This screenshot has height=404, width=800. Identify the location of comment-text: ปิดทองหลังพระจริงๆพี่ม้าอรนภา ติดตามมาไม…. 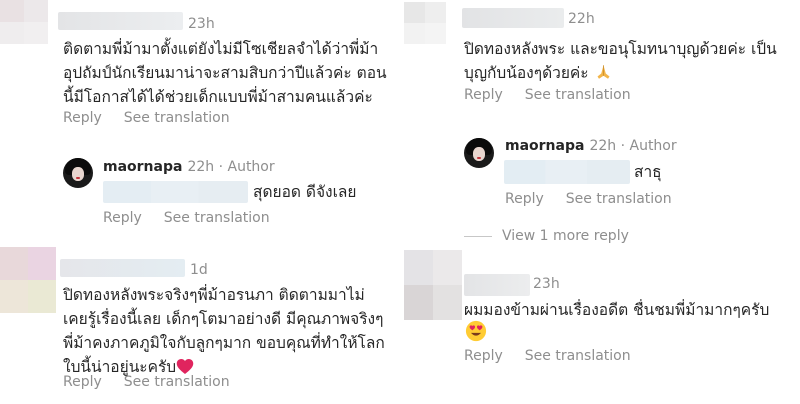
(230, 331).